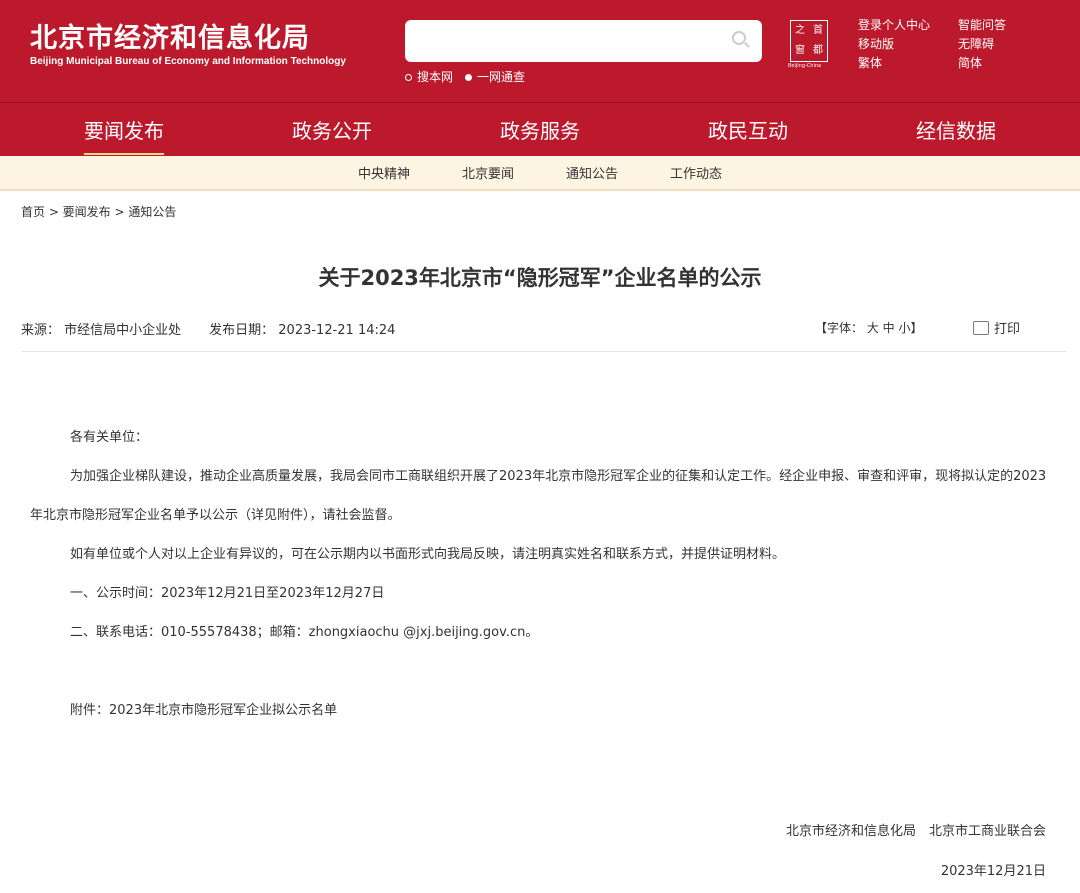  What do you see at coordinates (170, 35) in the screenshot?
I see `site-logo-title: 北京市经济和信息化局` at bounding box center [170, 35].